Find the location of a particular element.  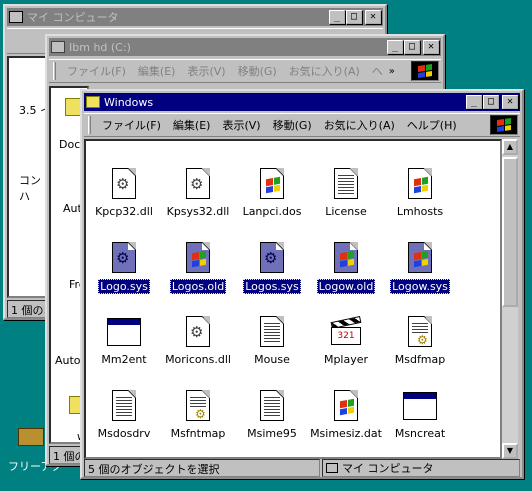

title-bar: マイ コンピュータ _ □ ✕ is located at coordinates (195, 17).